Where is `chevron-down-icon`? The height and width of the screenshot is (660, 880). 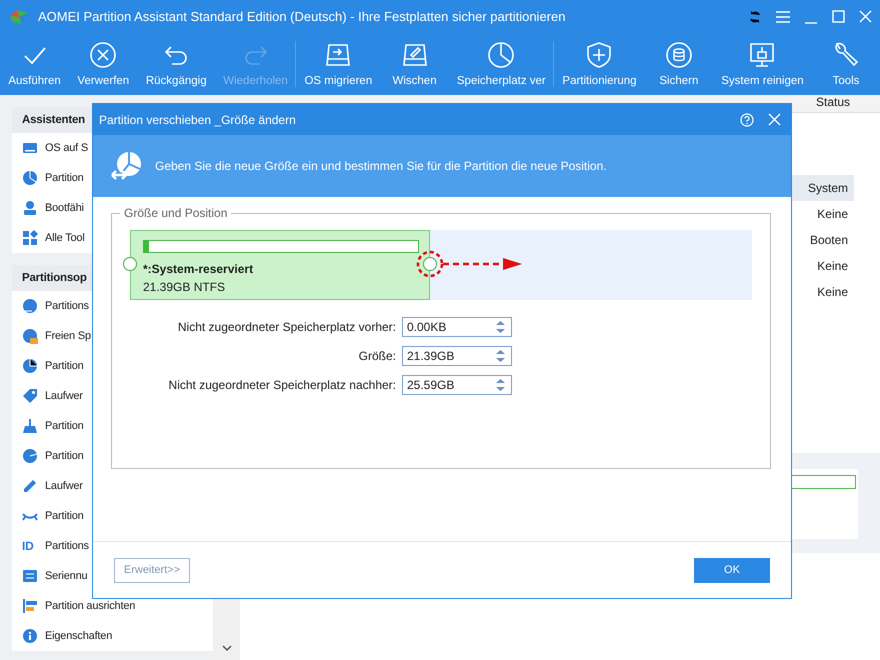 chevron-down-icon is located at coordinates (227, 648).